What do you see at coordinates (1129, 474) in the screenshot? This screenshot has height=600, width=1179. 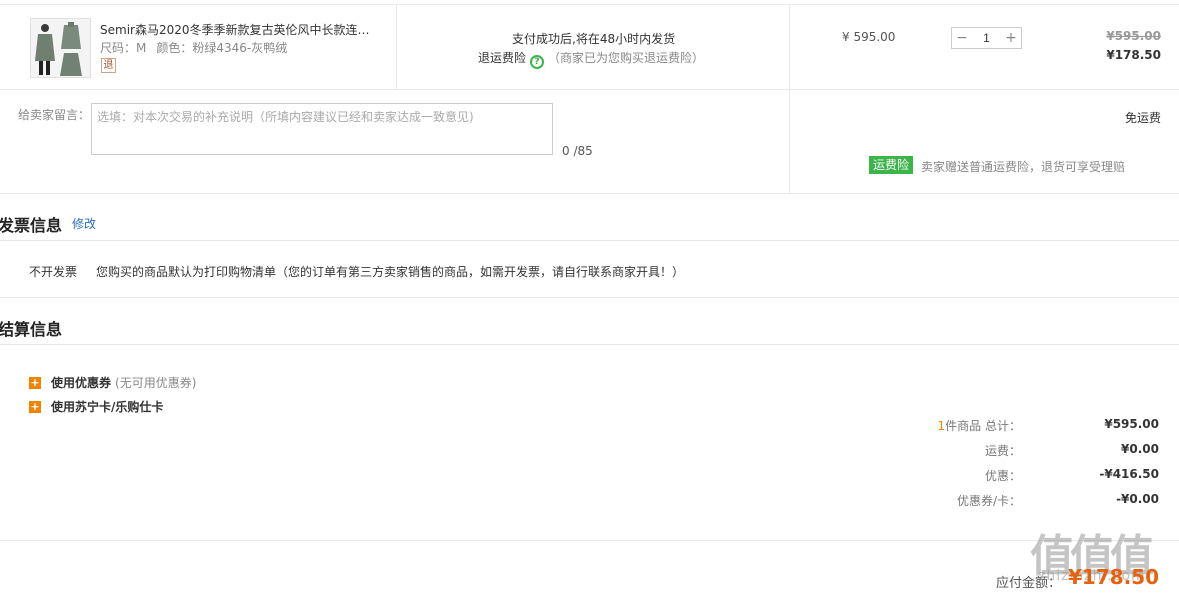 I see `summary-discount-value: -¥416.50` at bounding box center [1129, 474].